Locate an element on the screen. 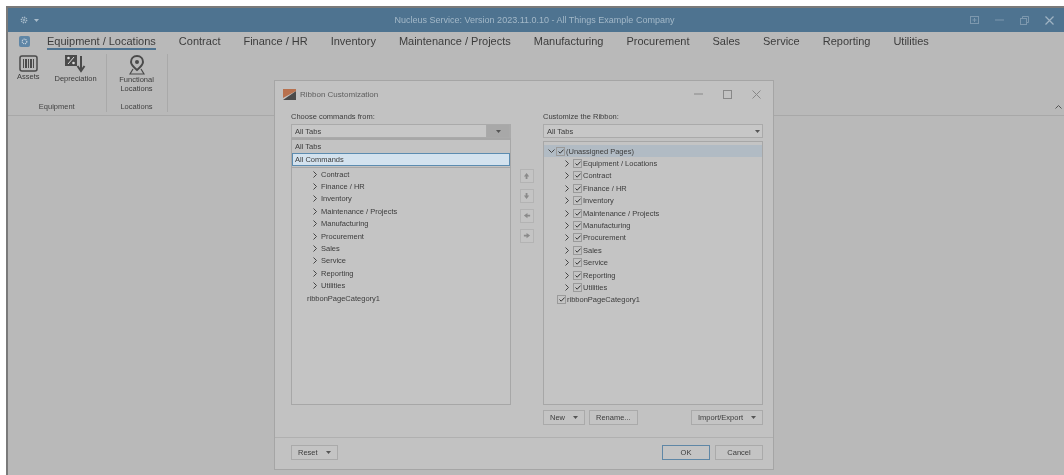  arrow-right-icon is located at coordinates (527, 236).